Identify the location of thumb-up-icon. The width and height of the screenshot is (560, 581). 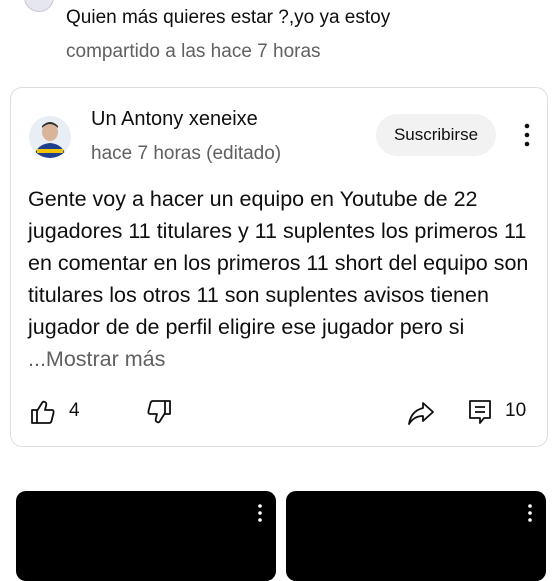
(43, 412).